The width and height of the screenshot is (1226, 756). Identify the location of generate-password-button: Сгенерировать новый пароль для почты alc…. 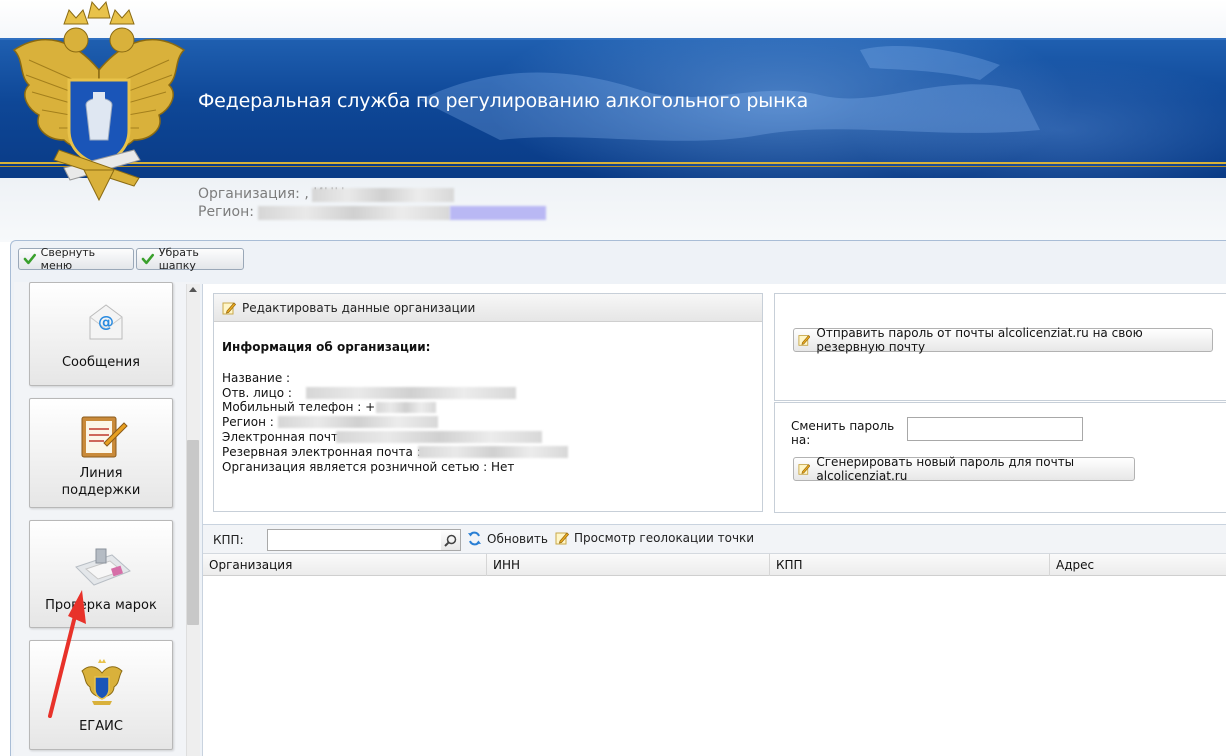
(964, 469).